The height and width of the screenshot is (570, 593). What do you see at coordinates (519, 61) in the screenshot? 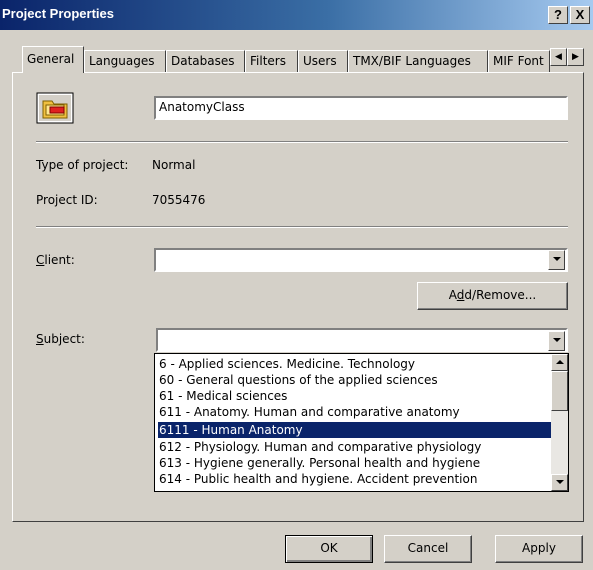
I see `tab-mif-font: MIF Font` at bounding box center [519, 61].